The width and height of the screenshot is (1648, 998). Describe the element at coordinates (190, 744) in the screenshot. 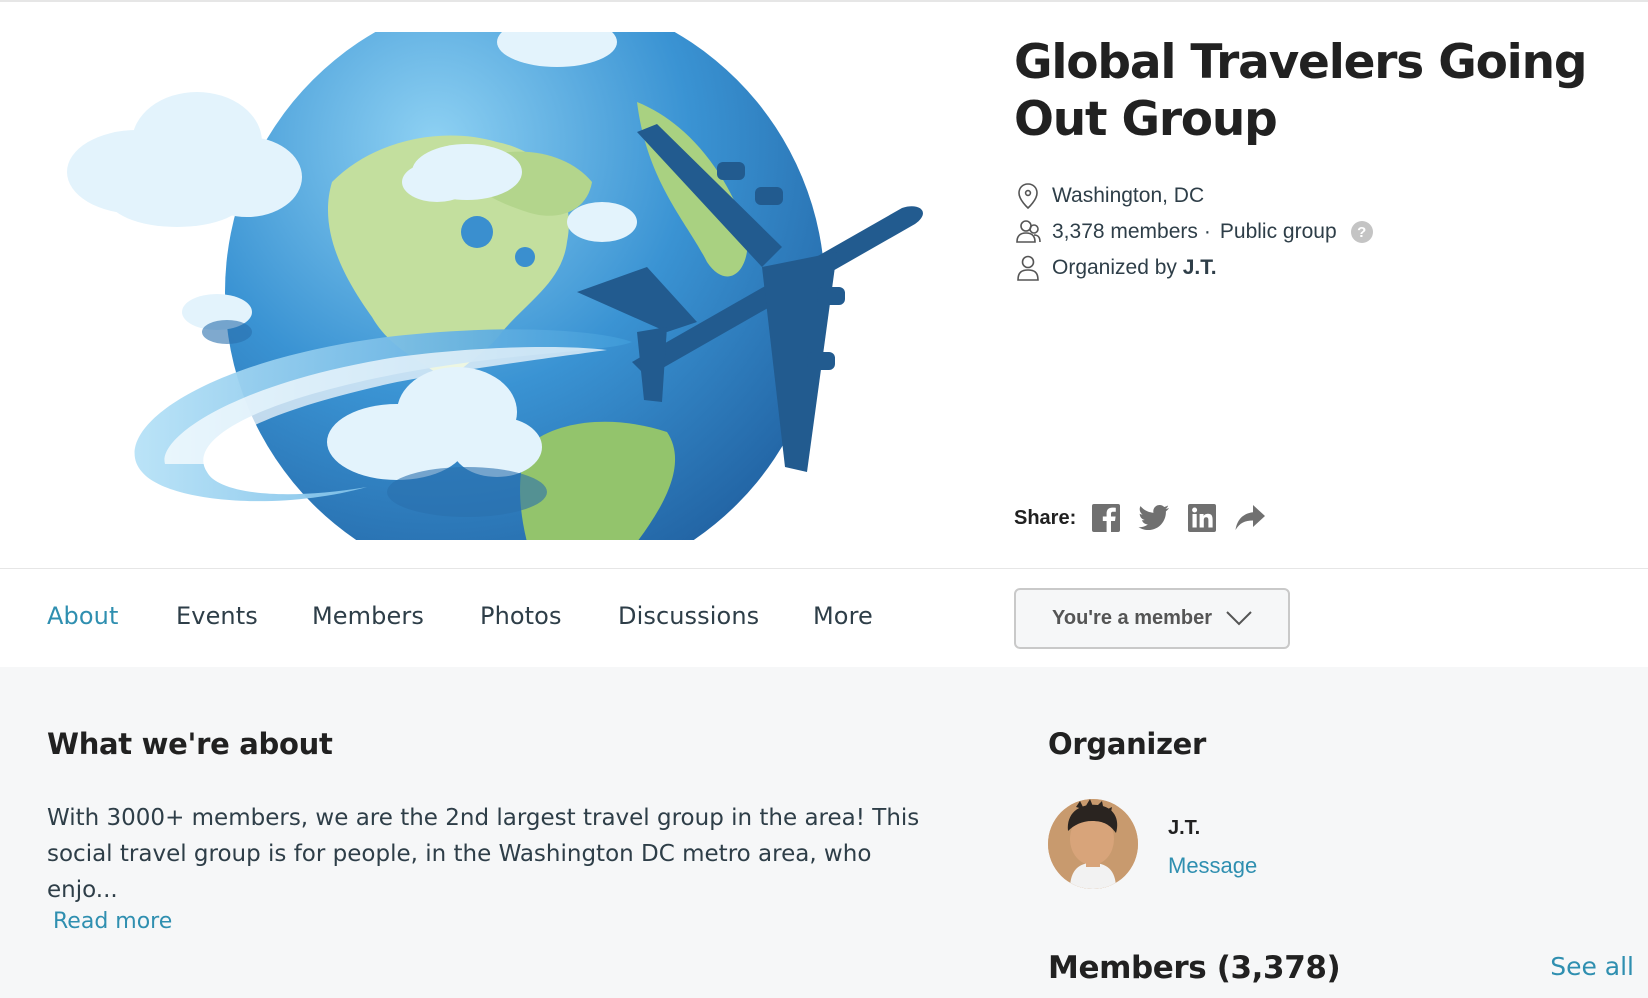

I see `about-section-title: What we're about` at that location.